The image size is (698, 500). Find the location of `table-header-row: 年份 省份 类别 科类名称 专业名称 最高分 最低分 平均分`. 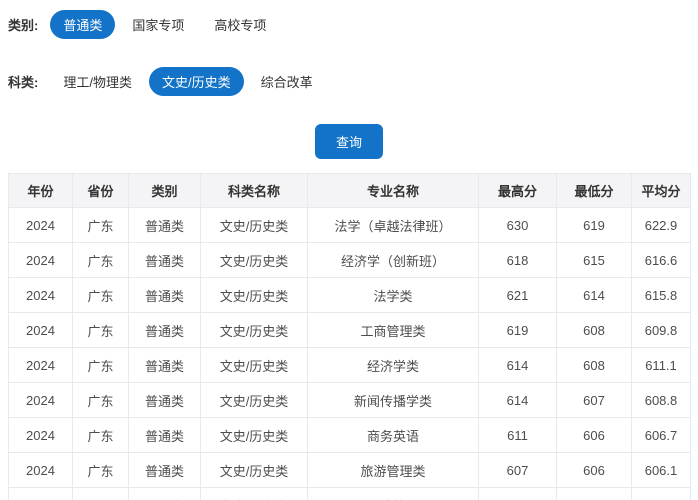

table-header-row: 年份 省份 类别 科类名称 专业名称 最高分 最低分 平均分 is located at coordinates (349, 190).